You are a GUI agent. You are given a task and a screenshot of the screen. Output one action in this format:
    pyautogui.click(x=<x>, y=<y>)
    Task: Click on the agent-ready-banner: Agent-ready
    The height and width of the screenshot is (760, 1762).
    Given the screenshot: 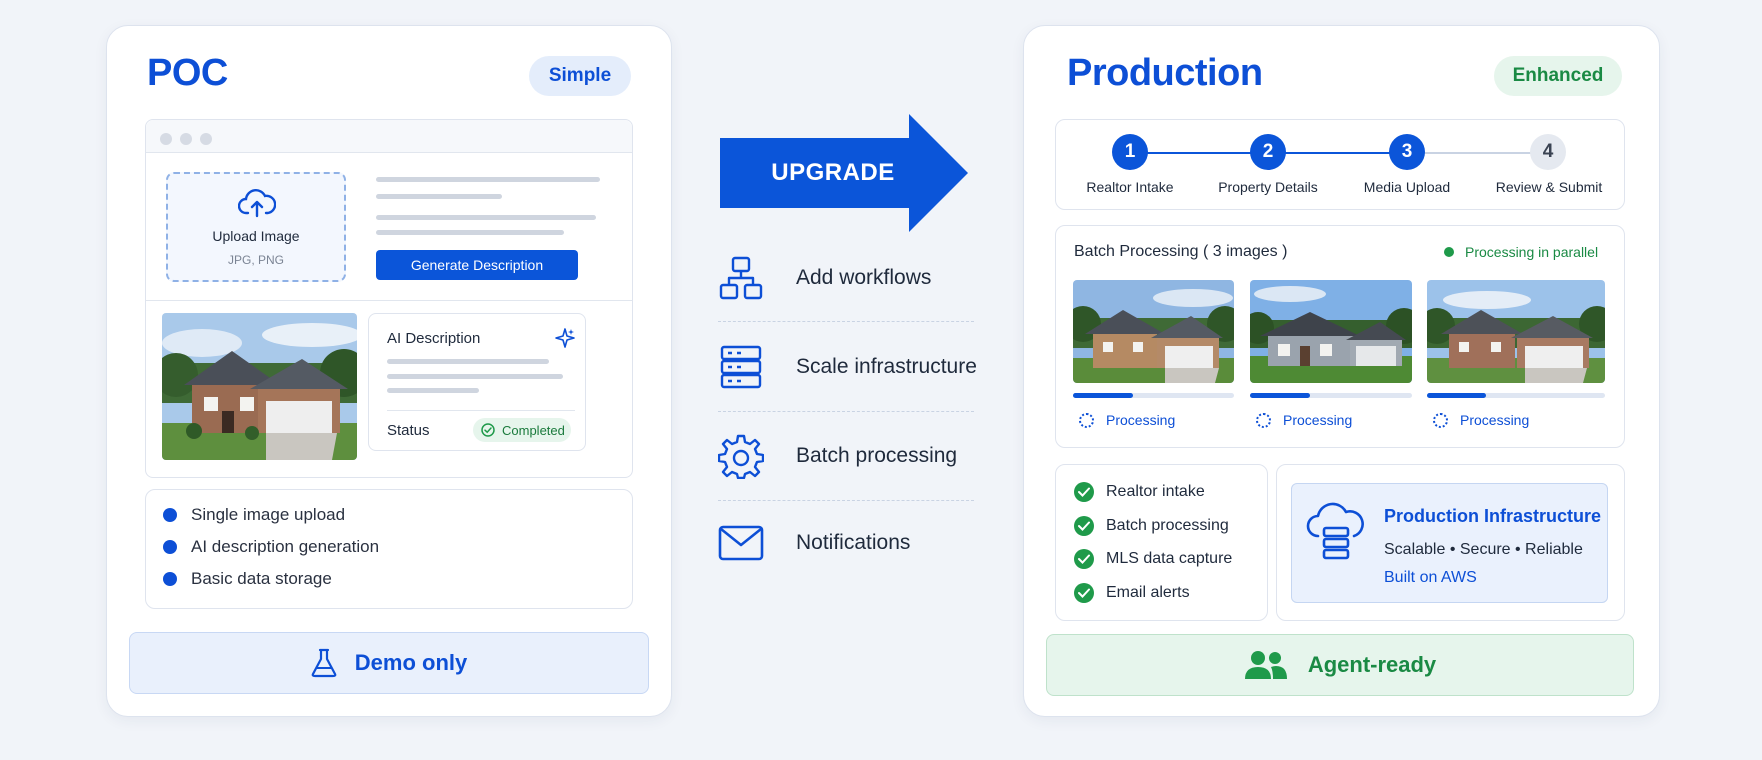 What is the action you would take?
    pyautogui.click(x=1340, y=665)
    